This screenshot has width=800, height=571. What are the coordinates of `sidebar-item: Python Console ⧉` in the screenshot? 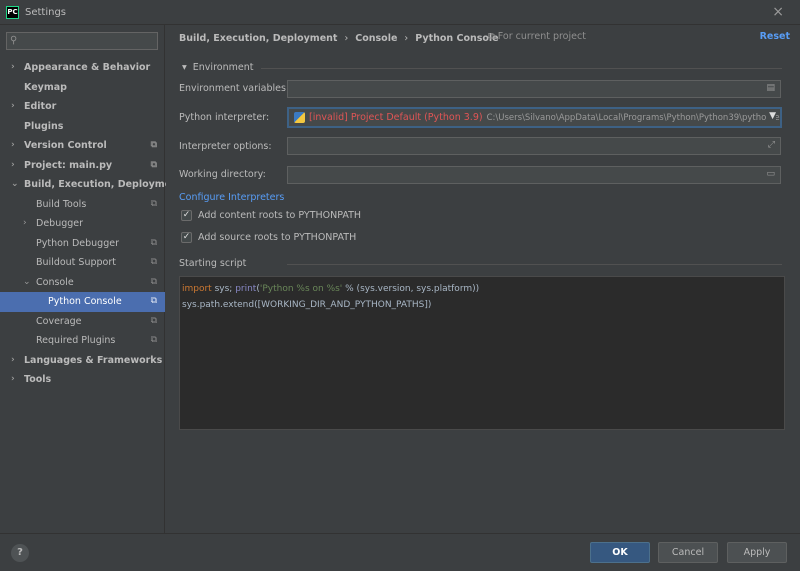 It's located at (82, 302).